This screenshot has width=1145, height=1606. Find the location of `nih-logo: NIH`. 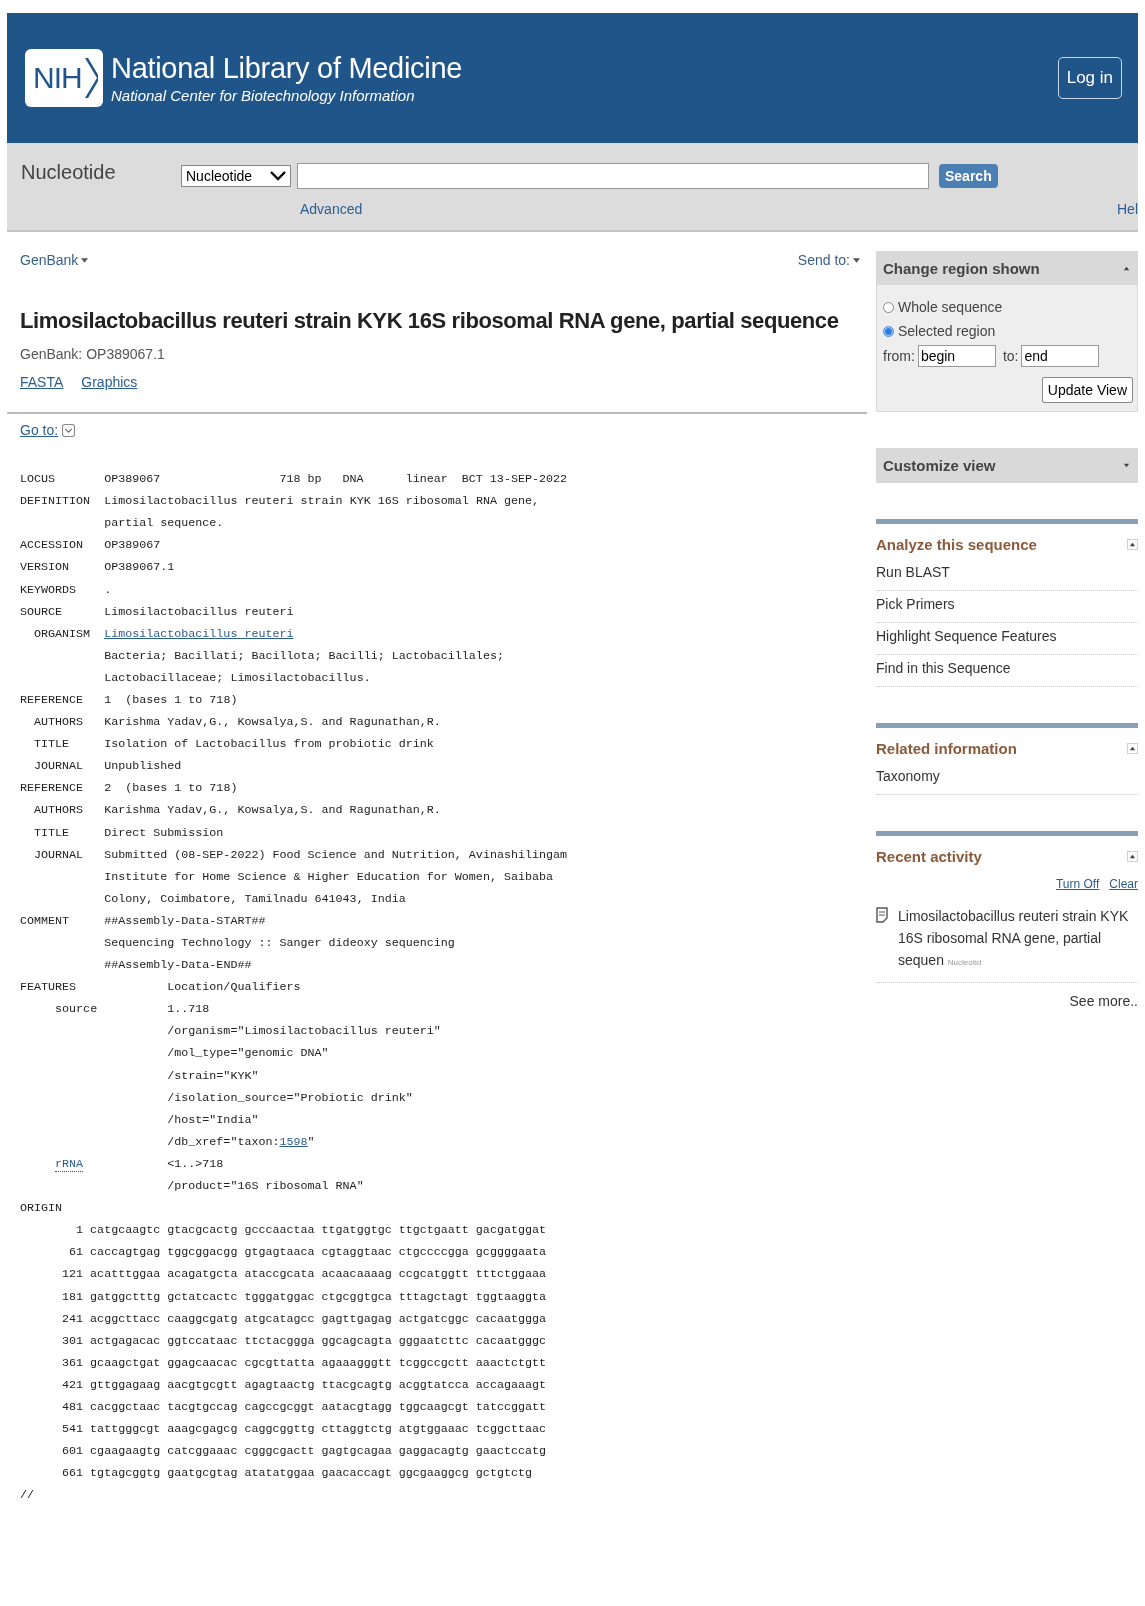

nih-logo: NIH is located at coordinates (64, 78).